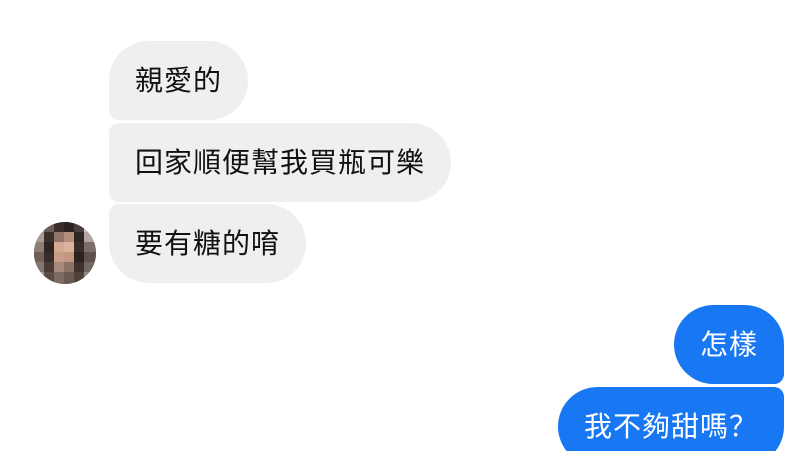 This screenshot has height=451, width=794. I want to click on message-text: 回家順便幫我買瓶可樂, so click(280, 162).